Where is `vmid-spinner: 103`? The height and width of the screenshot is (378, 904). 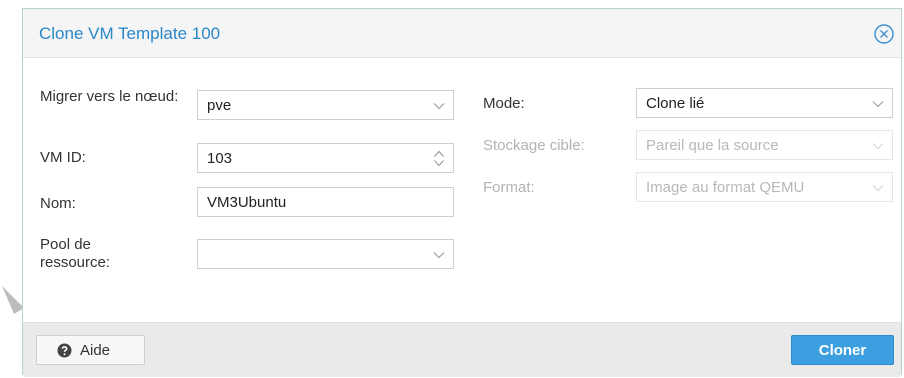
vmid-spinner: 103 is located at coordinates (325, 158).